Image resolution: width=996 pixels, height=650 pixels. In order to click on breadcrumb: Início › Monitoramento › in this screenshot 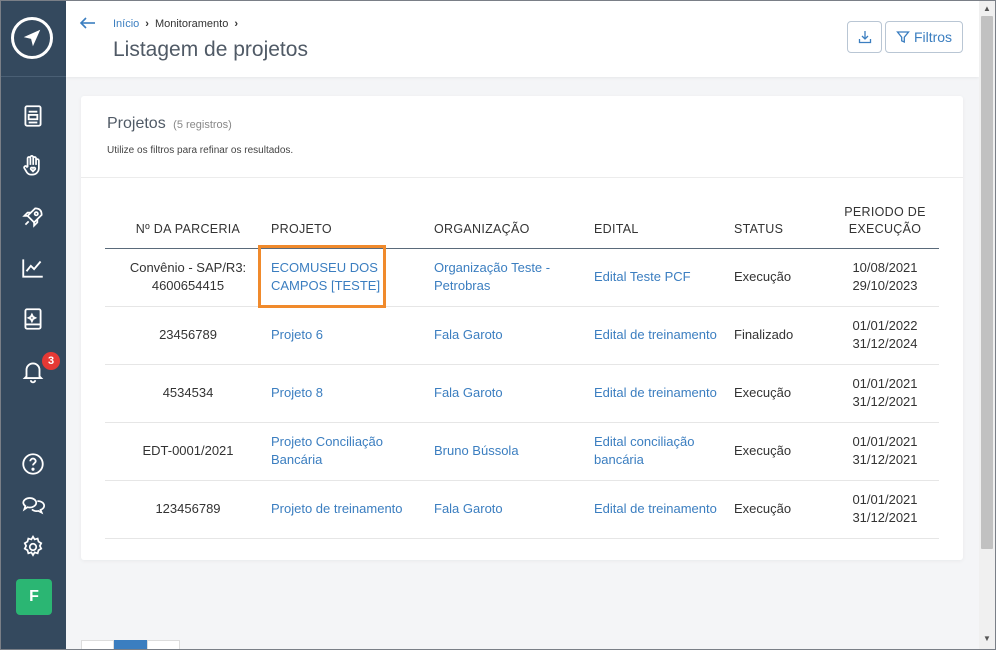, I will do `click(175, 24)`.